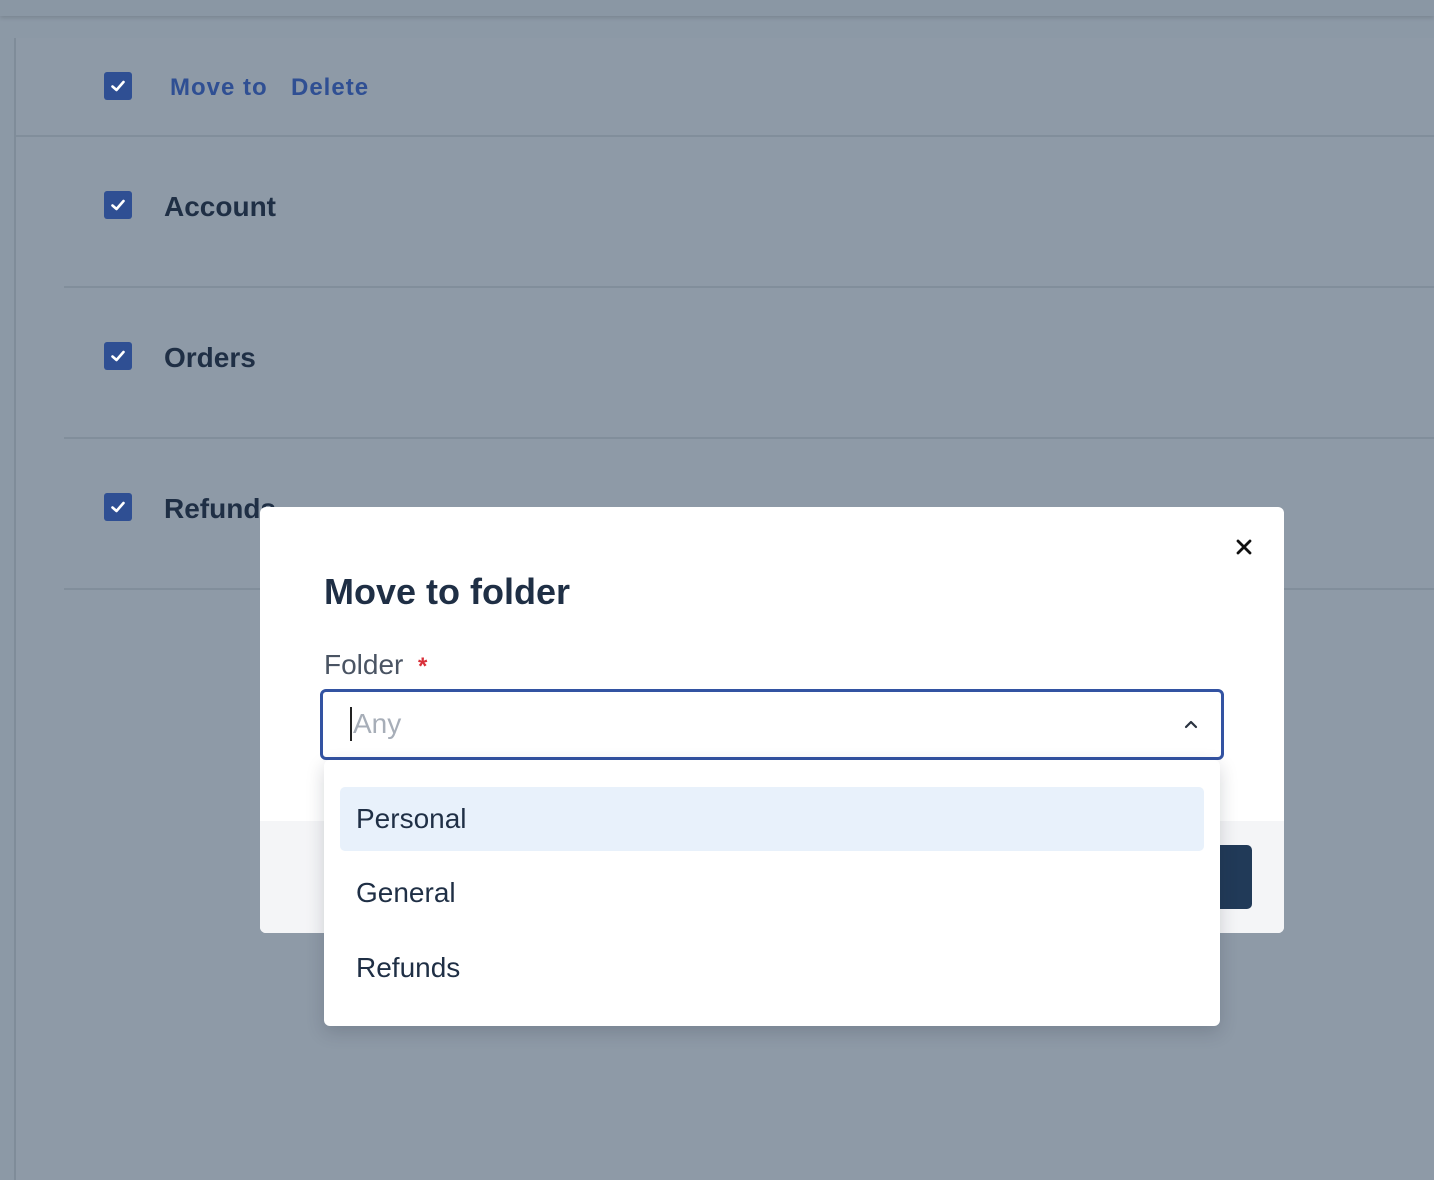  I want to click on top-bar, so click(717, 8).